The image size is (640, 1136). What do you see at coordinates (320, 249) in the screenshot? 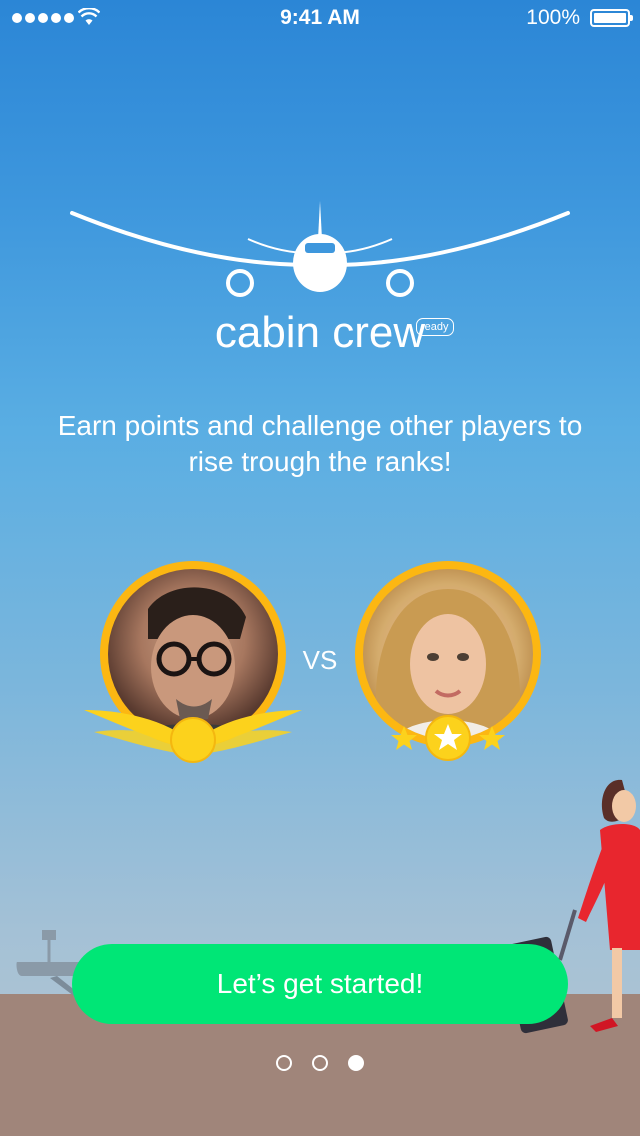
I see `airplane-logo-icon` at bounding box center [320, 249].